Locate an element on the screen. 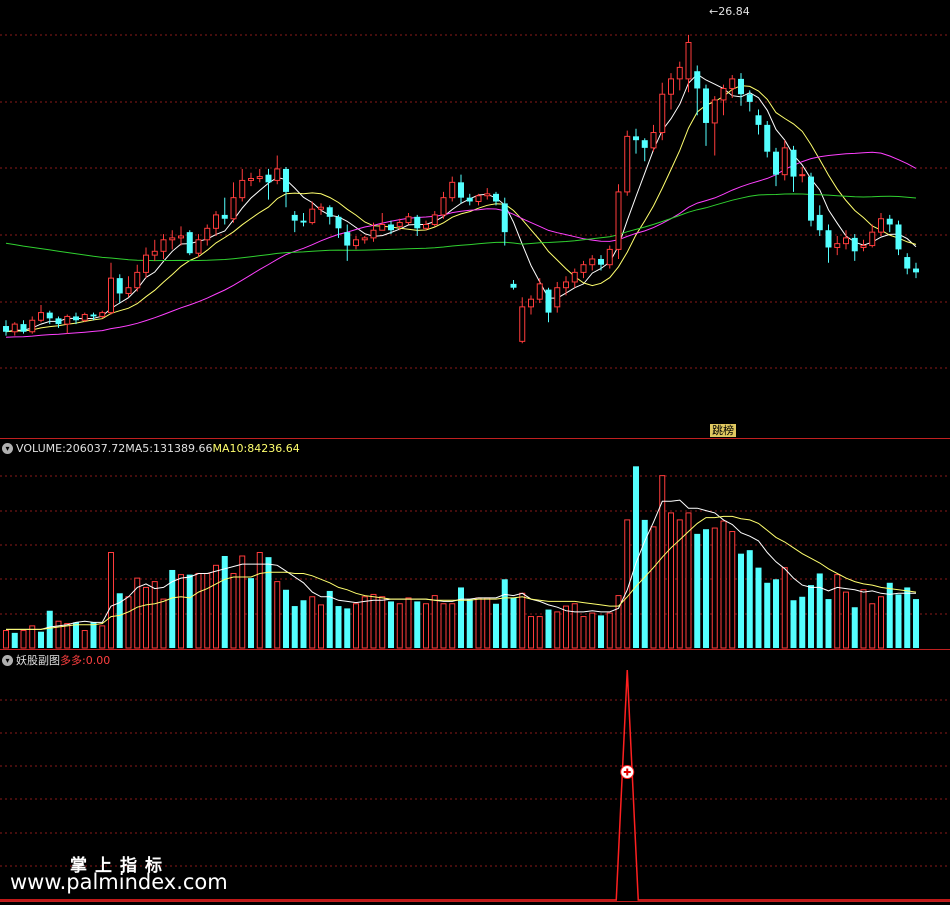 The image size is (950, 905). watermark-url: www.palmindex.com is located at coordinates (119, 882).